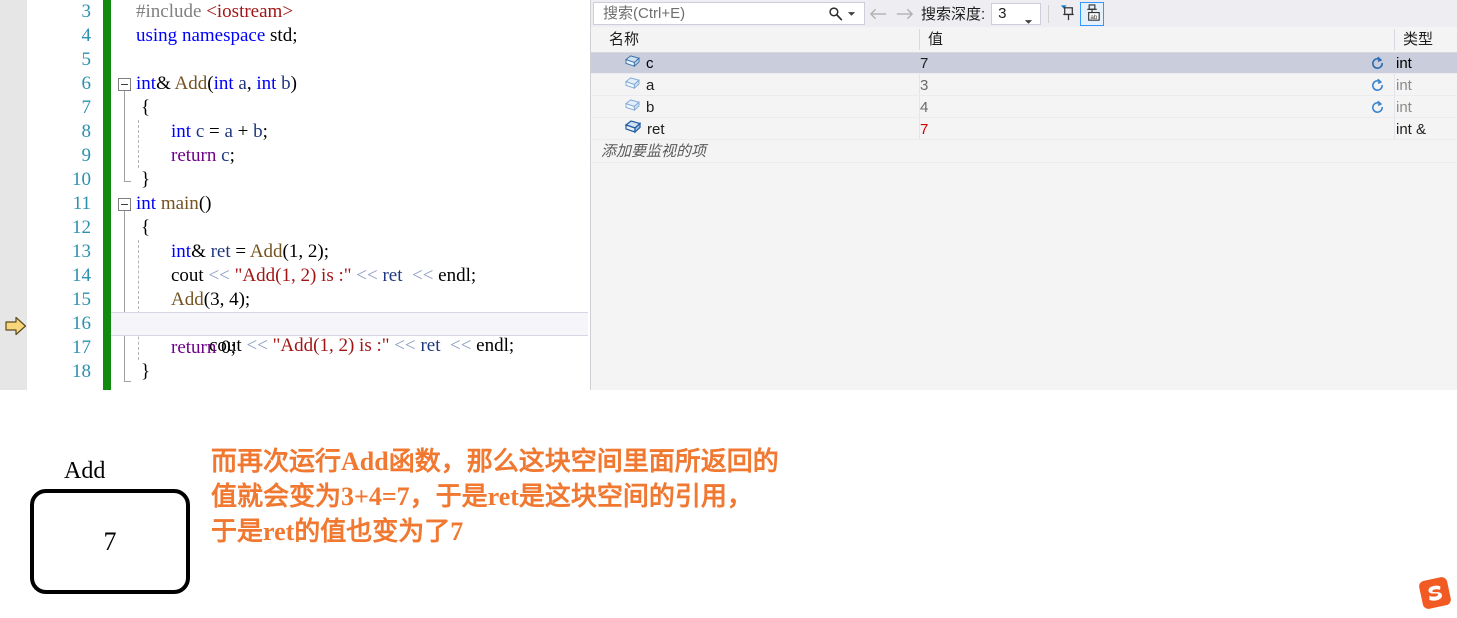 The image size is (1457, 618). Describe the element at coordinates (337, 531) in the screenshot. I see `annotation-note-line: 于是ret的值也变为了7` at that location.